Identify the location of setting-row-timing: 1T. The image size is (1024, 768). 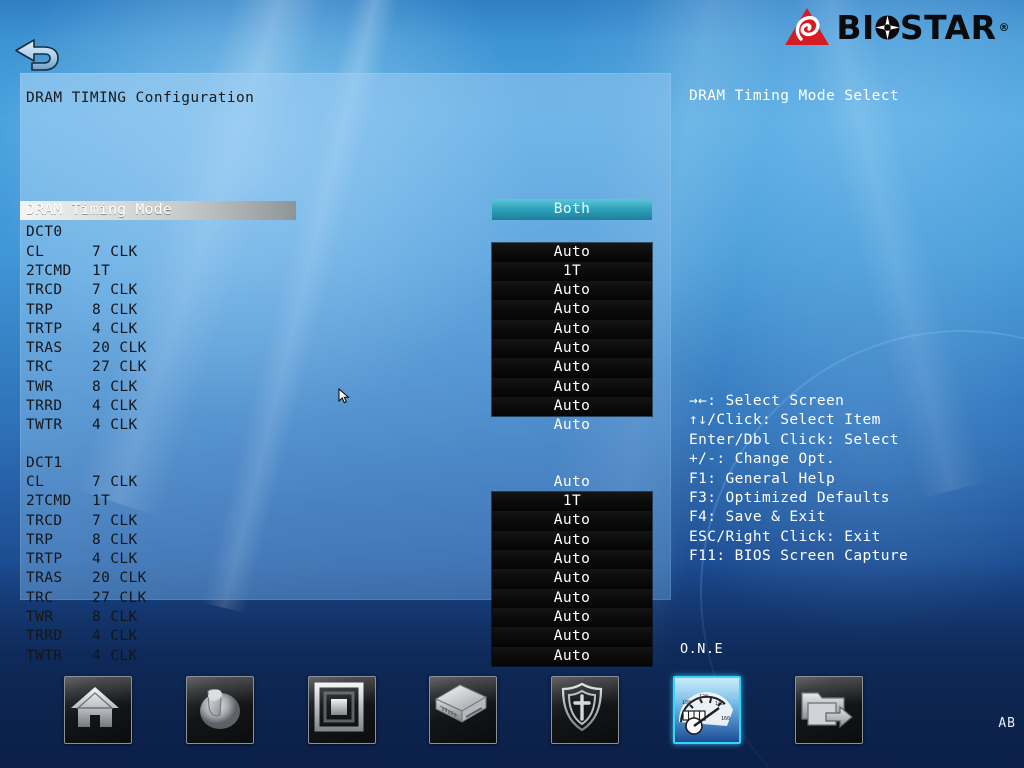
(101, 501).